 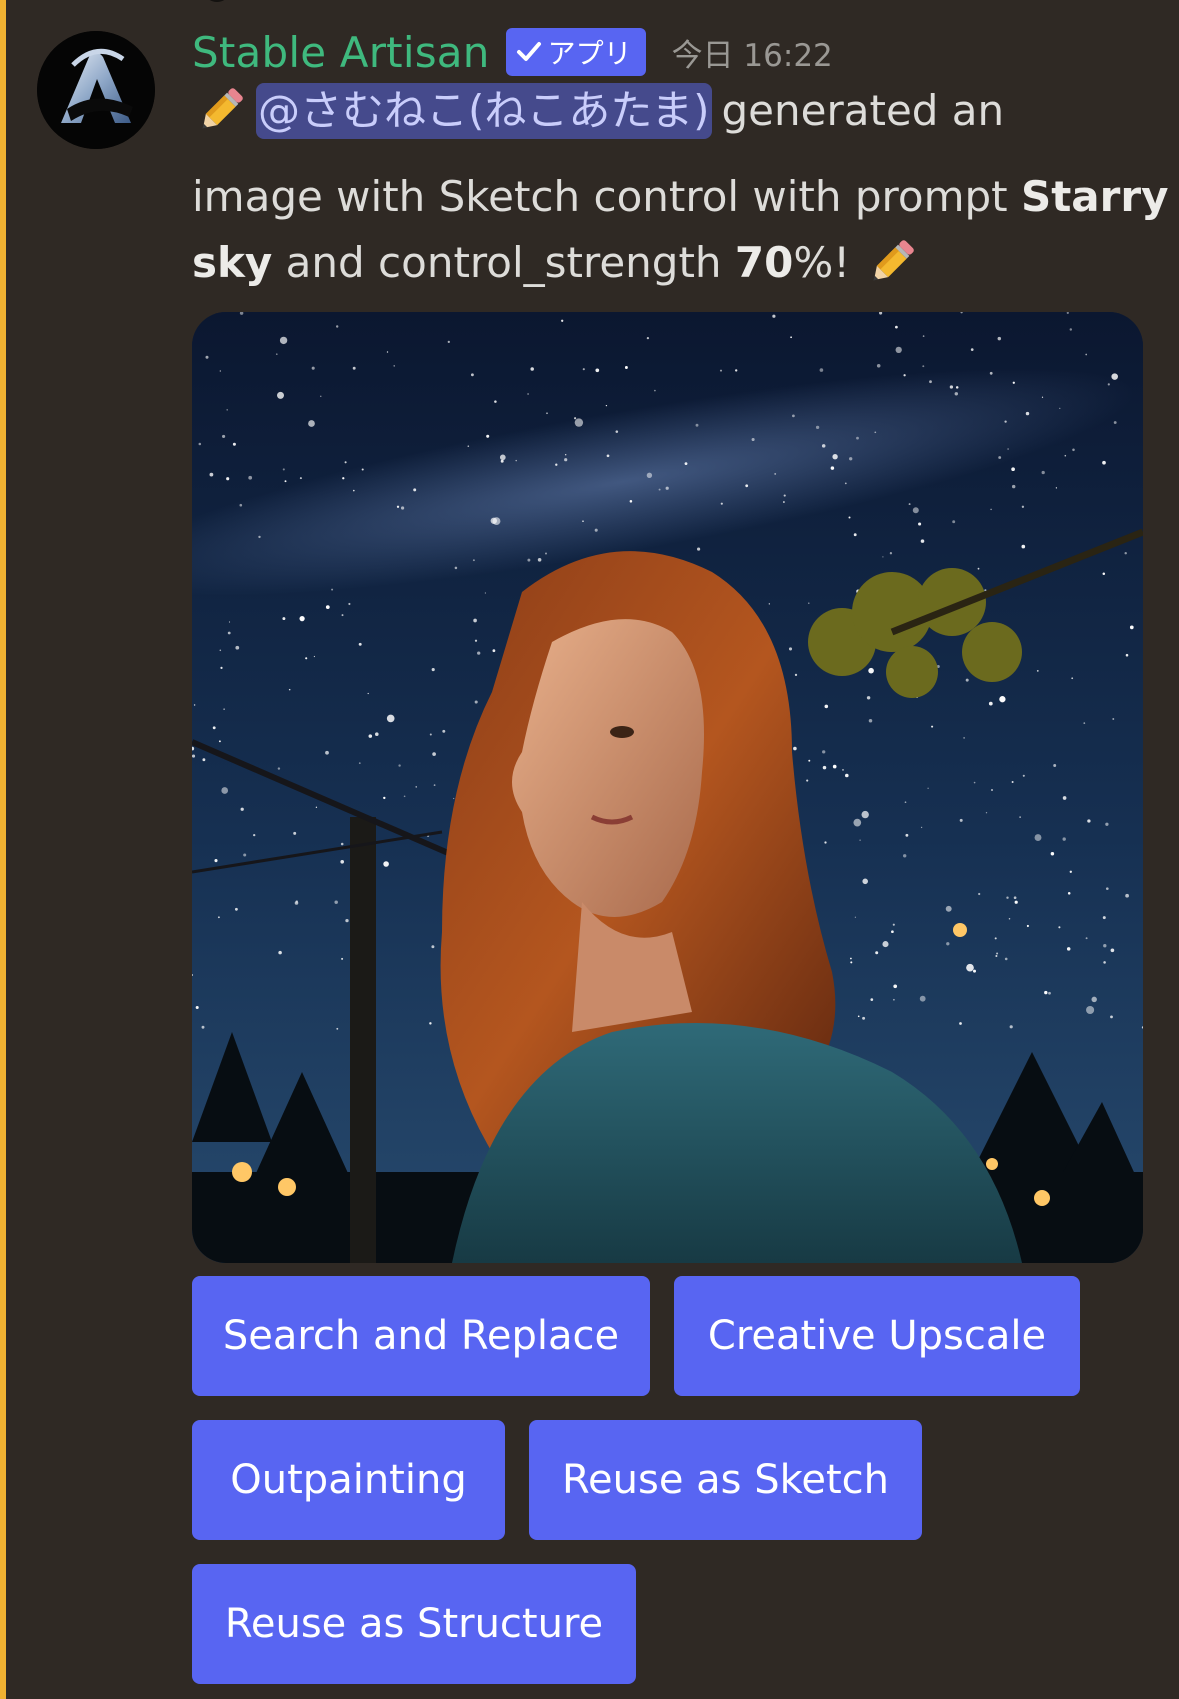 What do you see at coordinates (725, 1480) in the screenshot?
I see `reuse-as-sketch-button: Reuse as Sketch` at bounding box center [725, 1480].